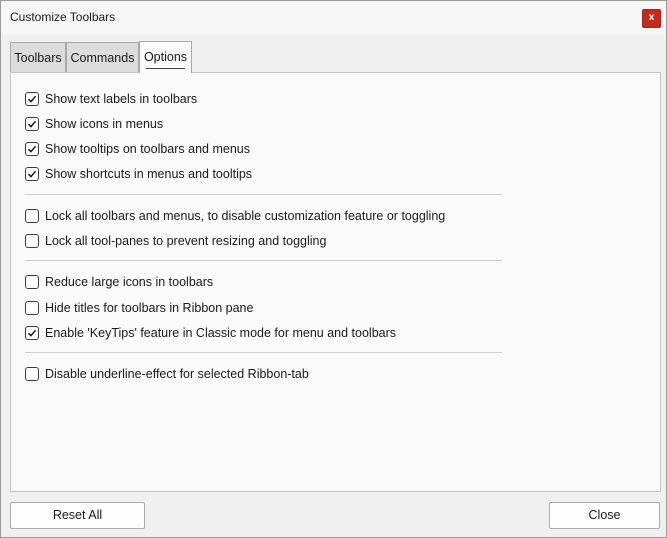  I want to click on option-show-tooltips: Show tooltips on toolbars and menus, so click(137, 149).